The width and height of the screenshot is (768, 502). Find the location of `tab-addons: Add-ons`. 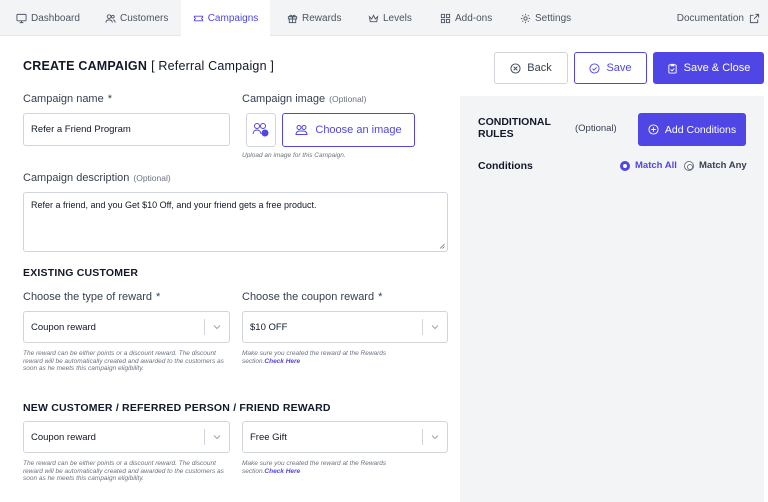

tab-addons: Add-ons is located at coordinates (466, 18).